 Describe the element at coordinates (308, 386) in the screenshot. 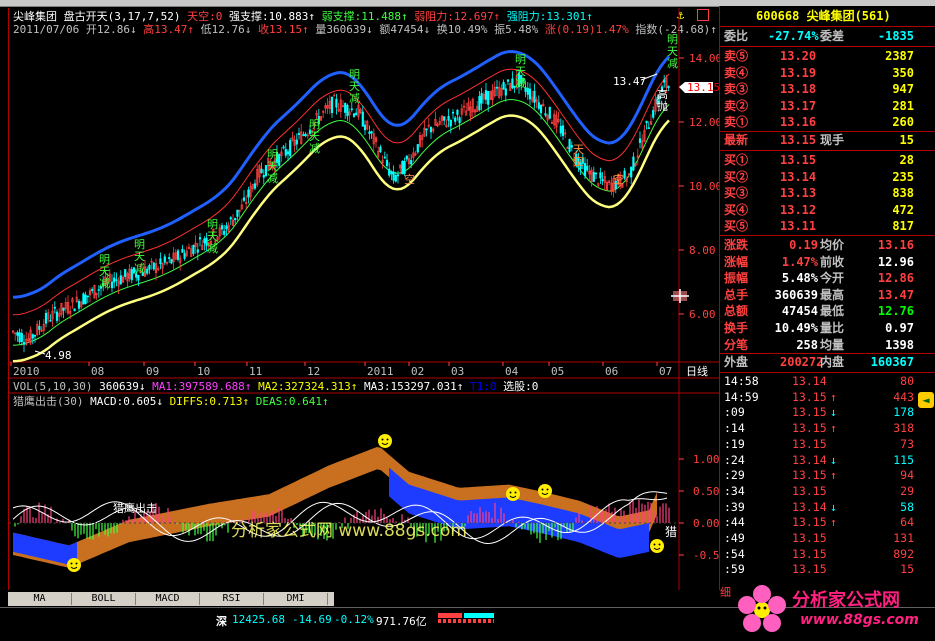

I see `vol-ma2: MA2:327324.313↑` at that location.